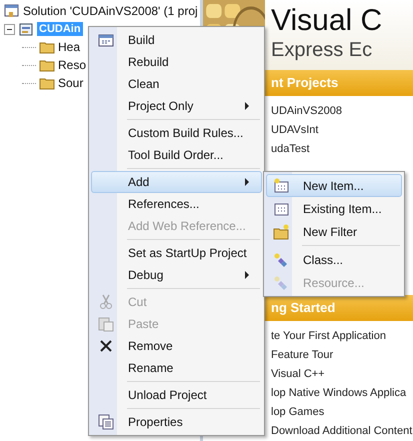 This screenshot has width=413, height=441. What do you see at coordinates (176, 368) in the screenshot?
I see `menu-item: Rename` at bounding box center [176, 368].